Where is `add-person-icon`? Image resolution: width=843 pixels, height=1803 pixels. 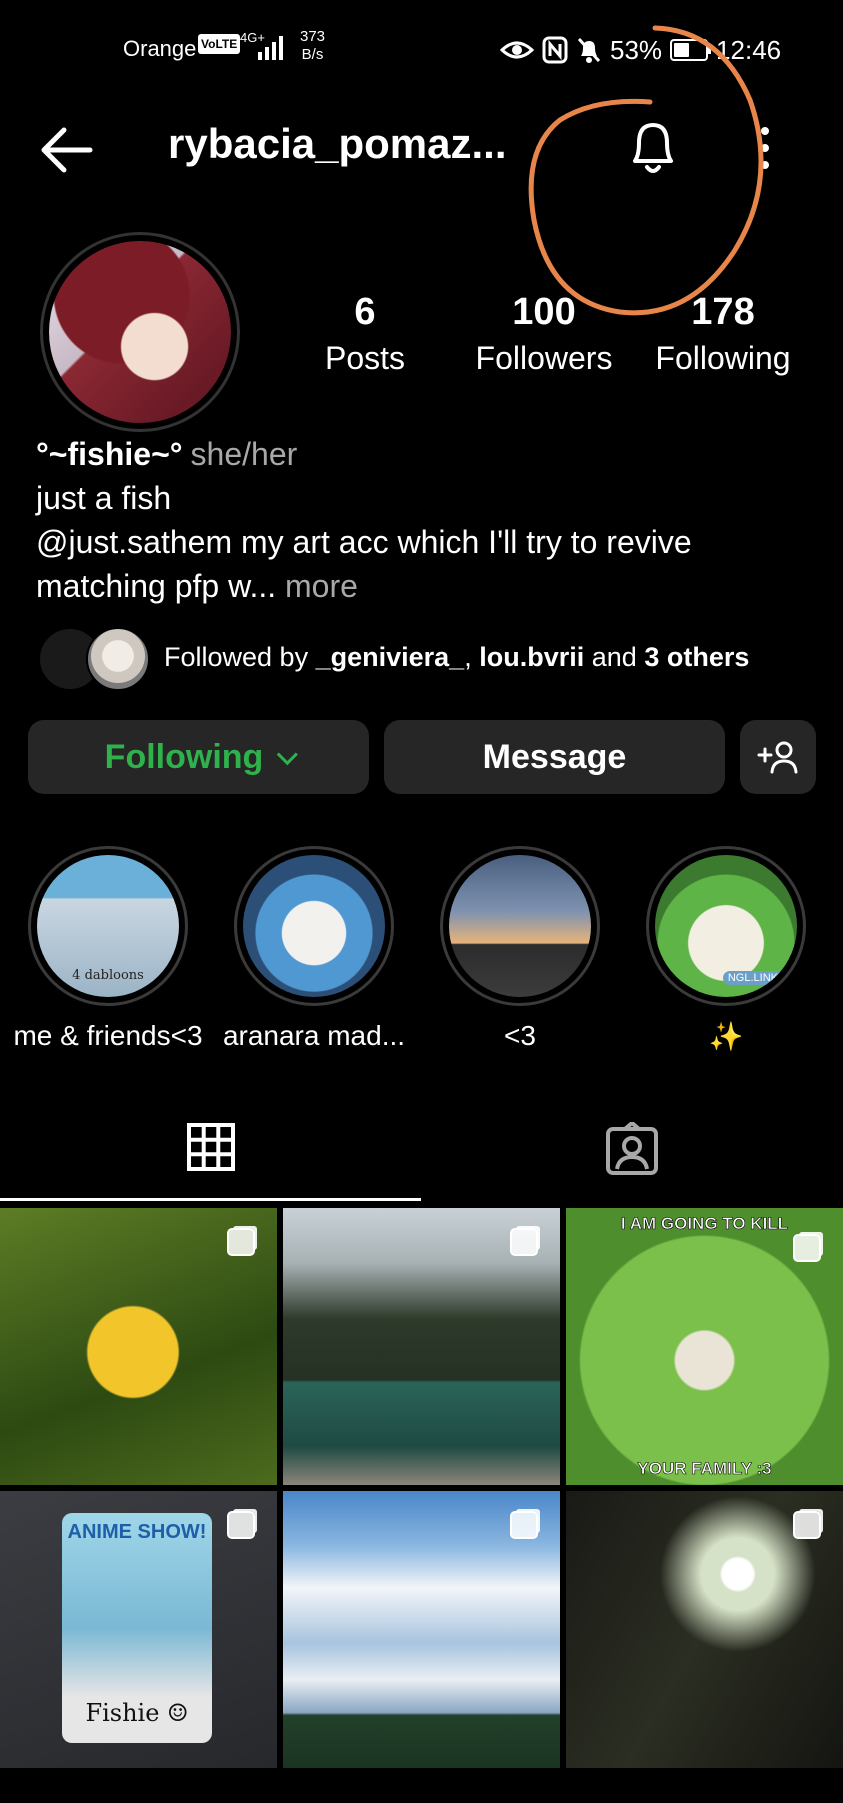
add-person-icon is located at coordinates (777, 757).